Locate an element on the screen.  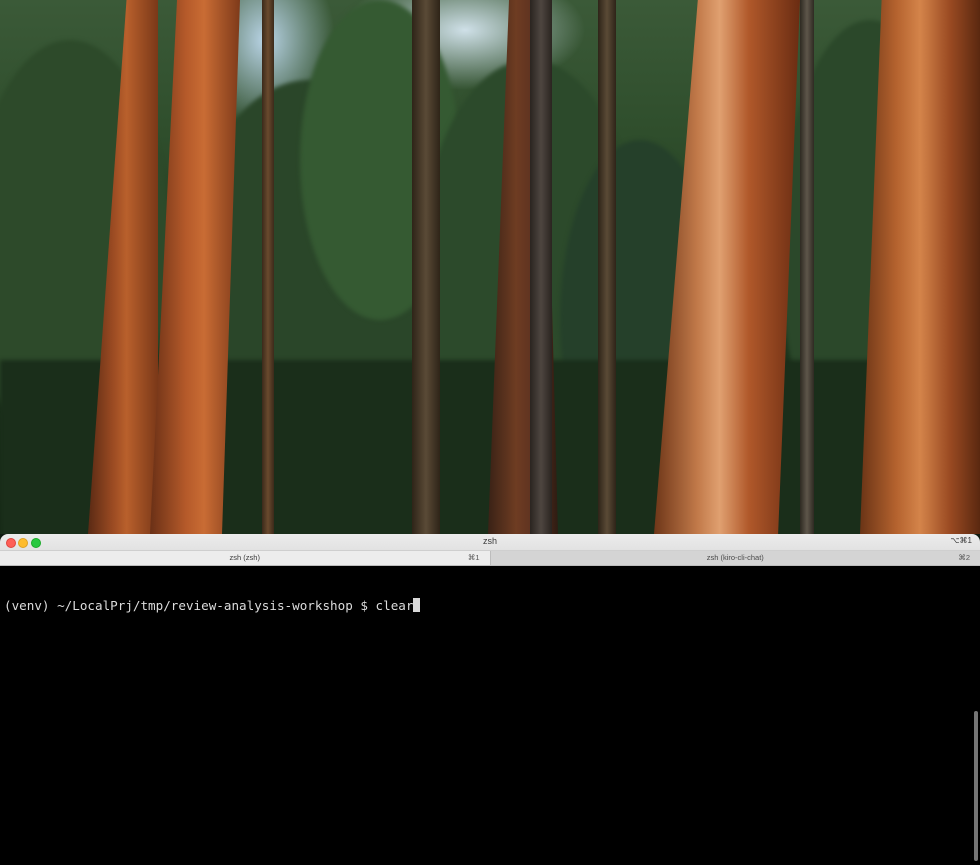
tab-shortcut: ⌘1 is located at coordinates (473, 557).